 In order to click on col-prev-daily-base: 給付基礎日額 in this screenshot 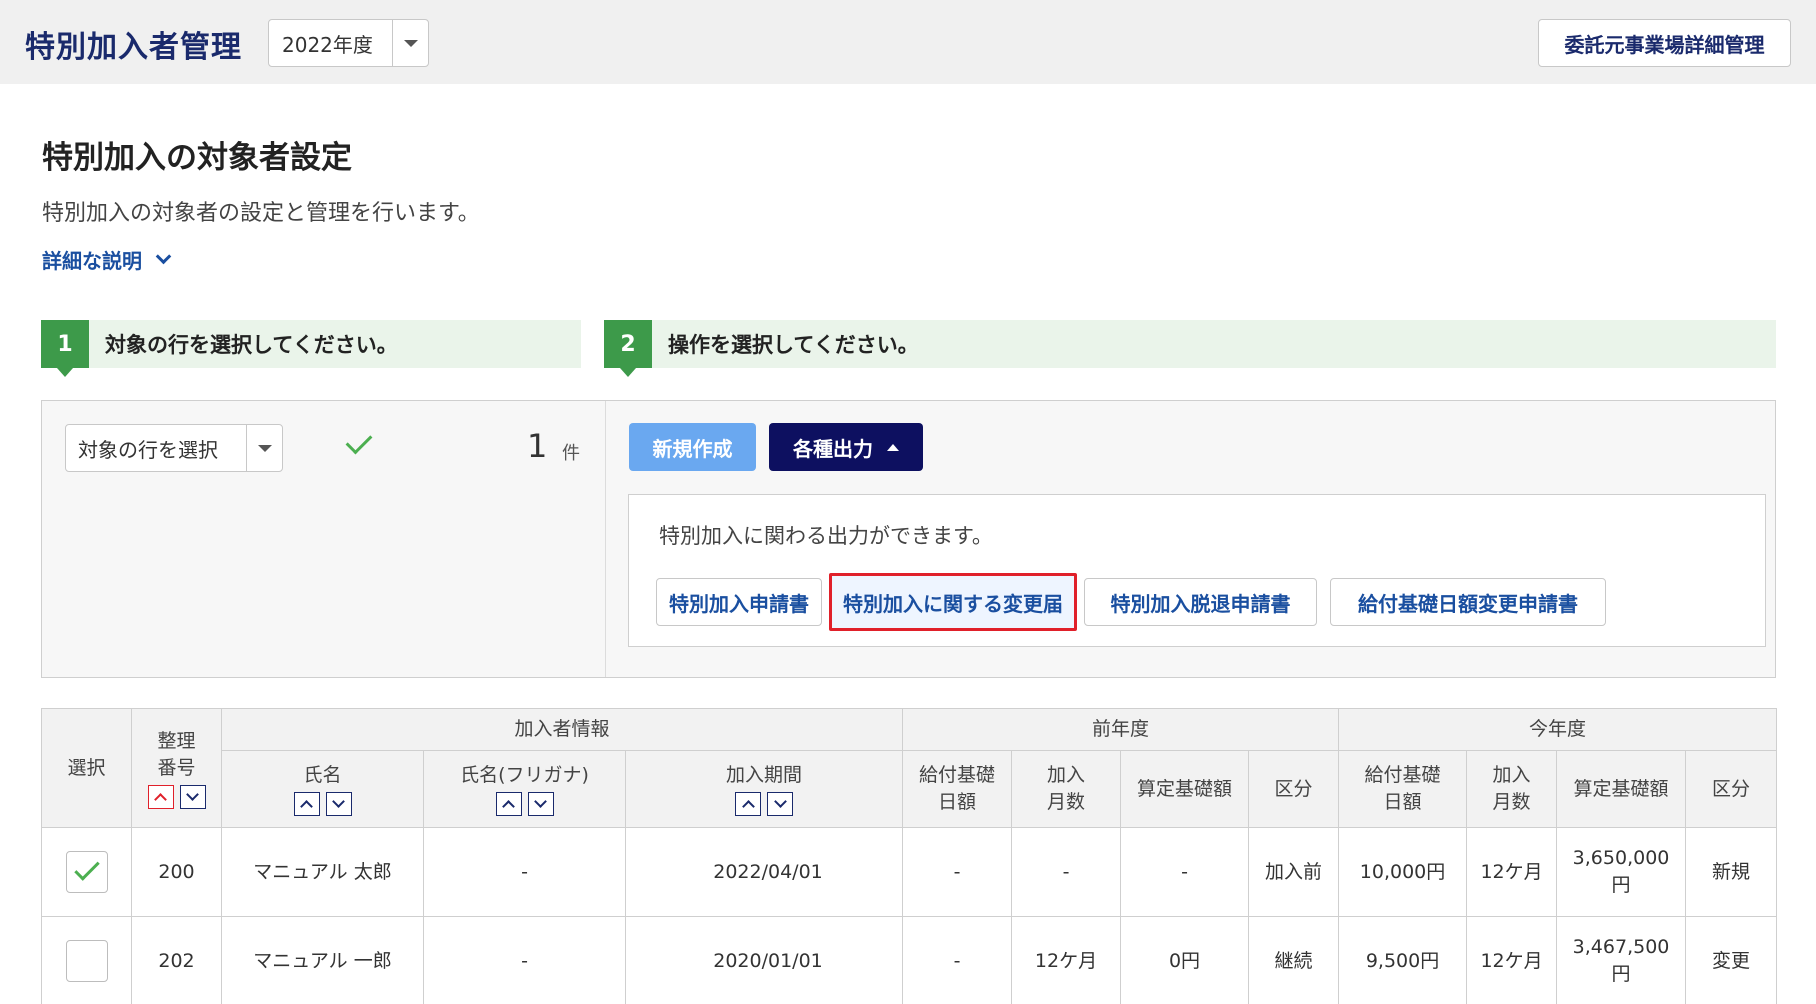, I will do `click(957, 789)`.